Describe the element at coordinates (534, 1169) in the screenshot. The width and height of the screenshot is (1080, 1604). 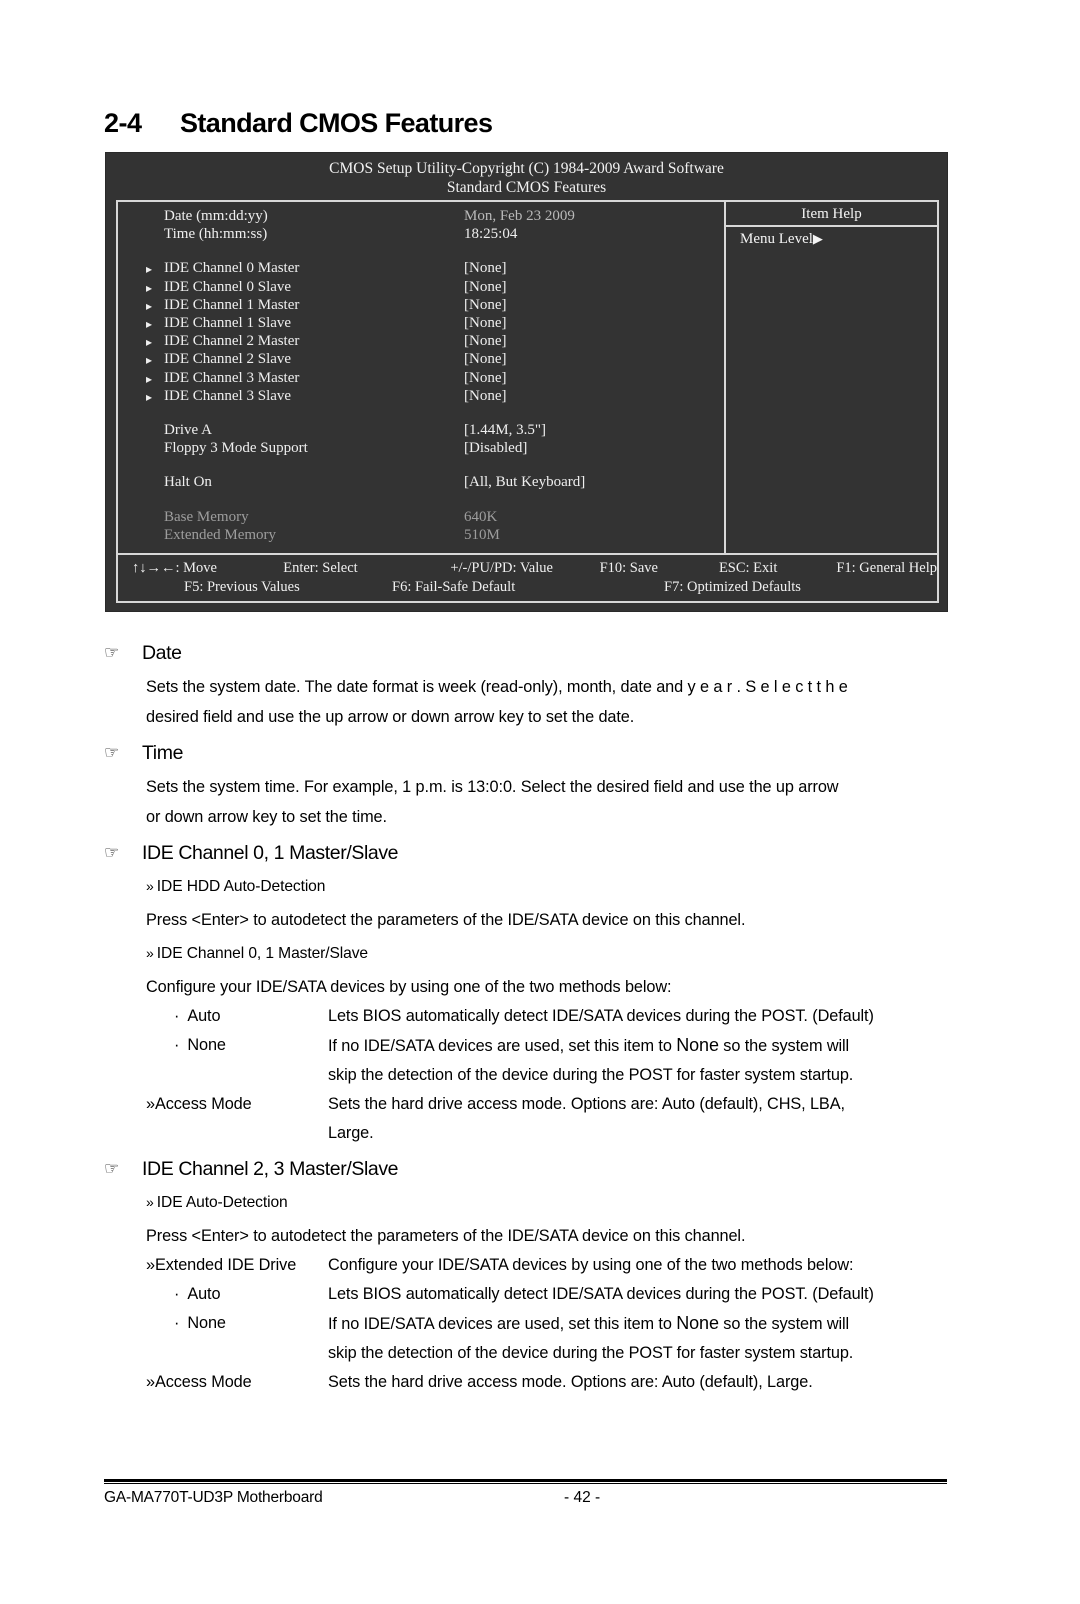
I see `section-heading-ide-channel-2-3: ☞ IDE Channel 2, 3 Master/Slave` at that location.